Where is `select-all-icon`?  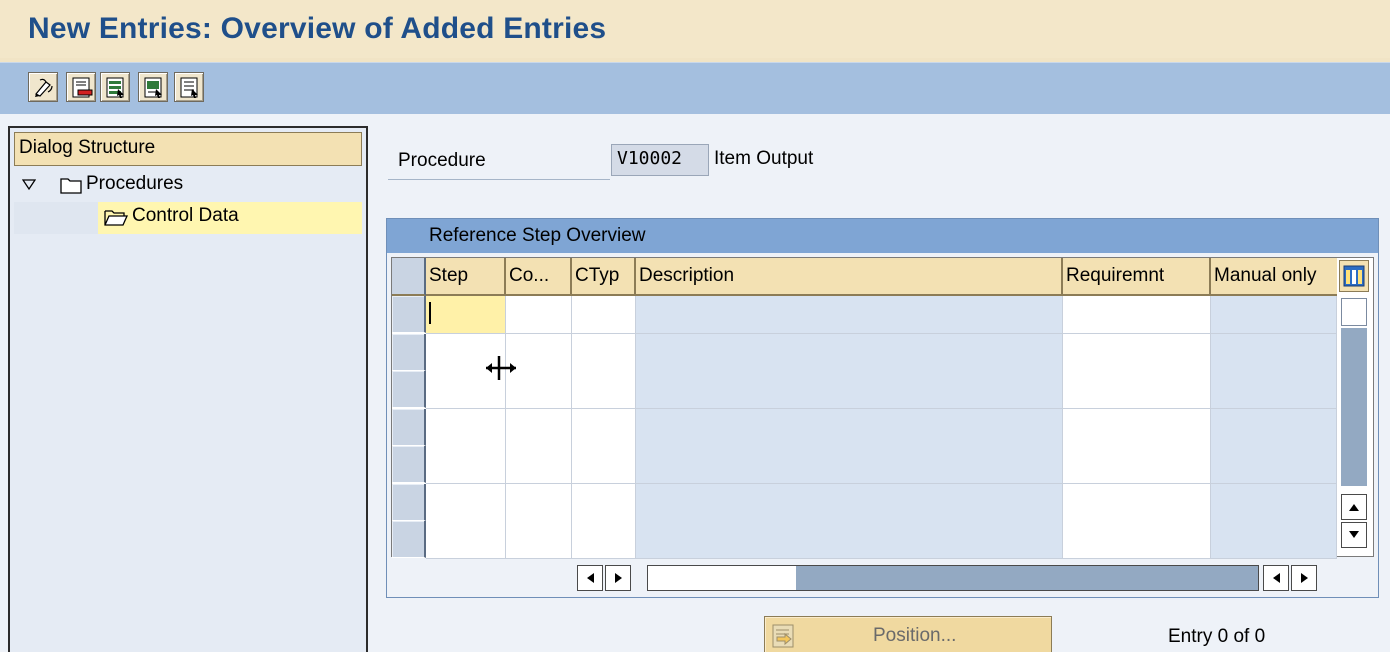 select-all-icon is located at coordinates (115, 87).